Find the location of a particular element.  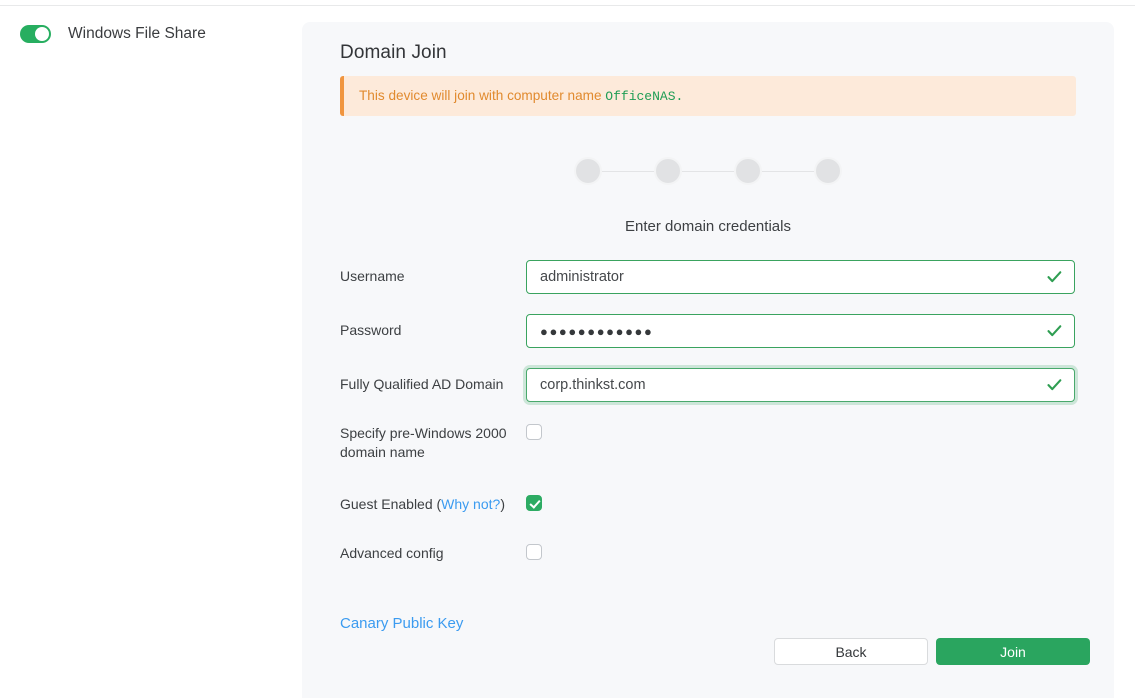

toggle-knob is located at coordinates (42, 34).